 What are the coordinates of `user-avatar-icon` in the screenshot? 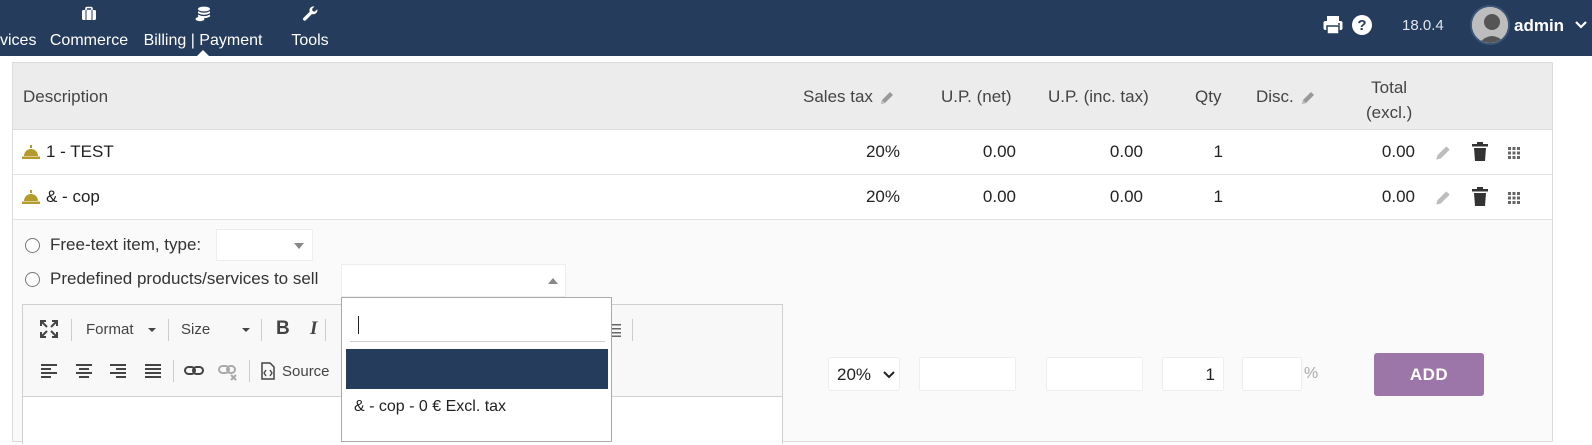 It's located at (1490, 25).